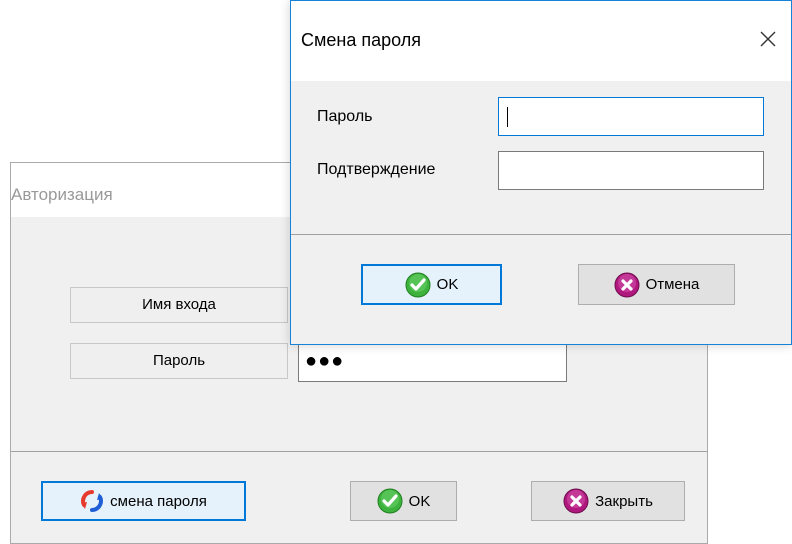 This screenshot has width=792, height=544. Describe the element at coordinates (541, 234) in the screenshot. I see `dialog-divider` at that location.